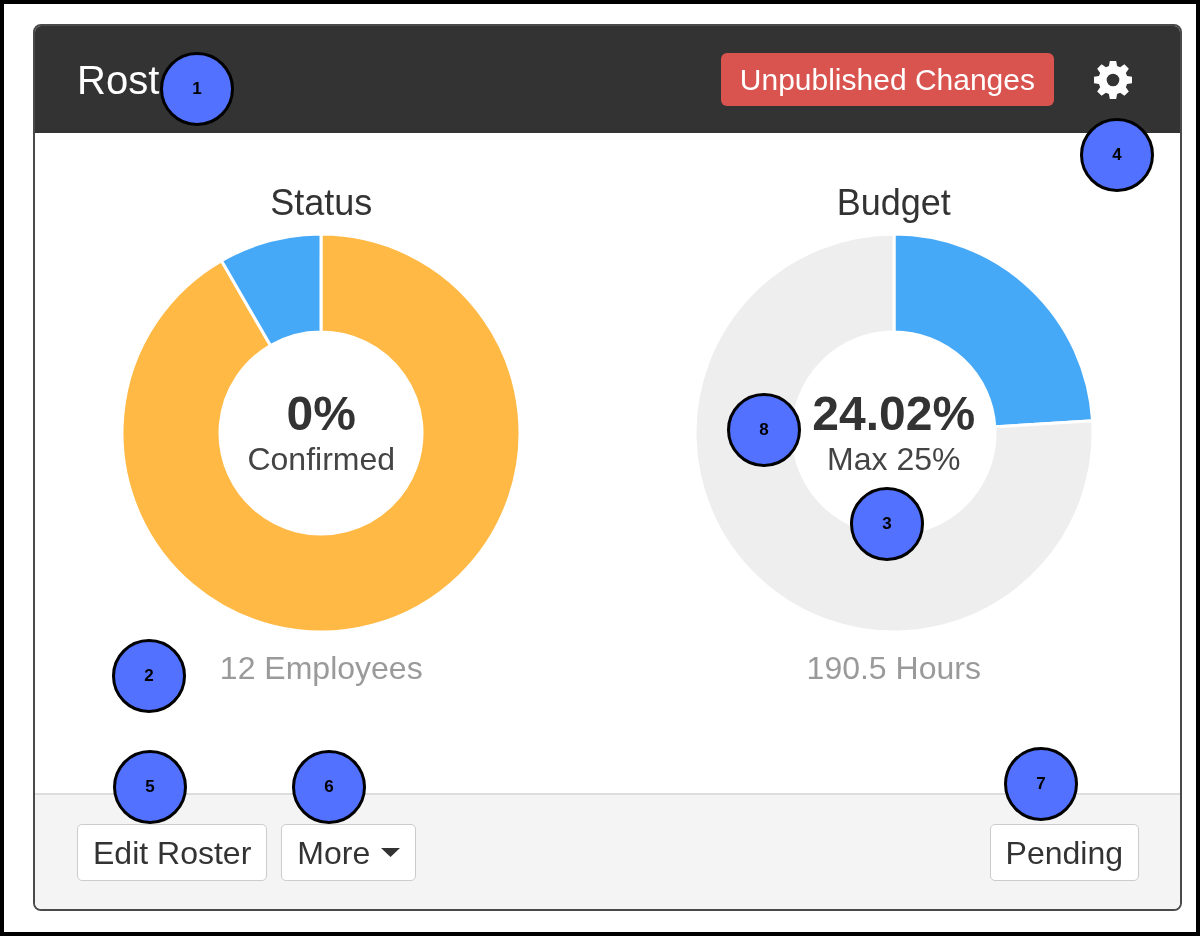 This screenshot has width=1200, height=936. I want to click on chart-title: Budget, so click(893, 202).